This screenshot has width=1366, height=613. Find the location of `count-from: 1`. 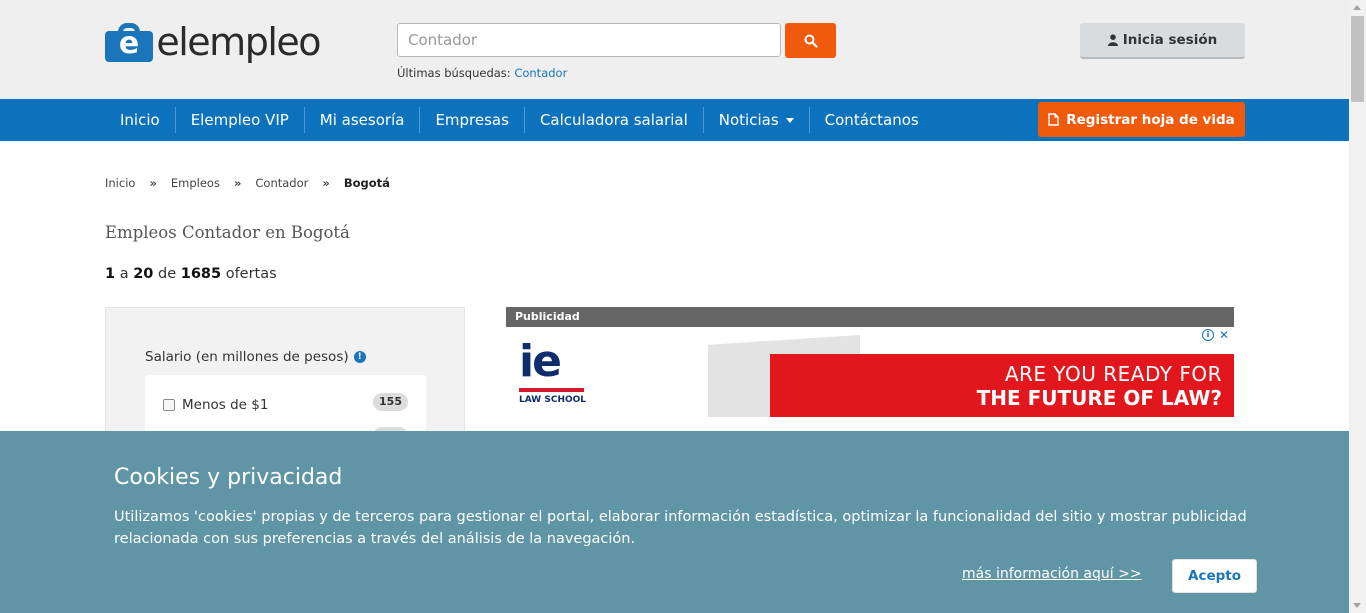

count-from: 1 is located at coordinates (110, 274).